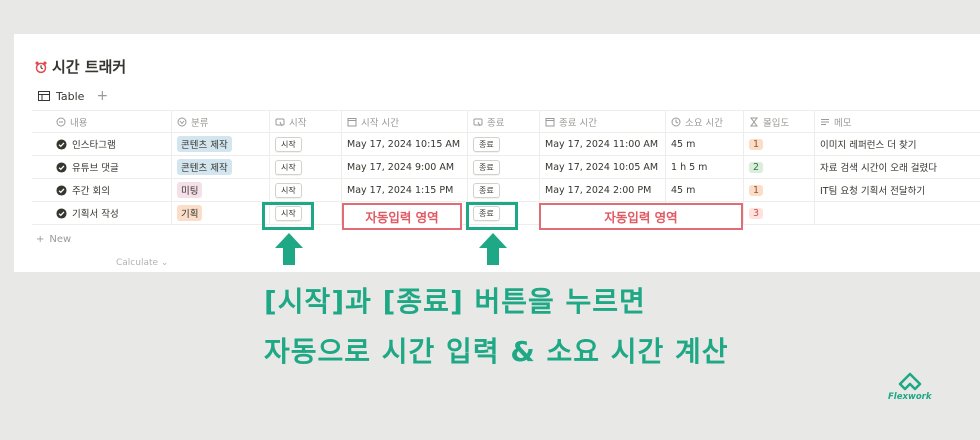  Describe the element at coordinates (910, 397) in the screenshot. I see `logo-text: Flexwork` at that location.